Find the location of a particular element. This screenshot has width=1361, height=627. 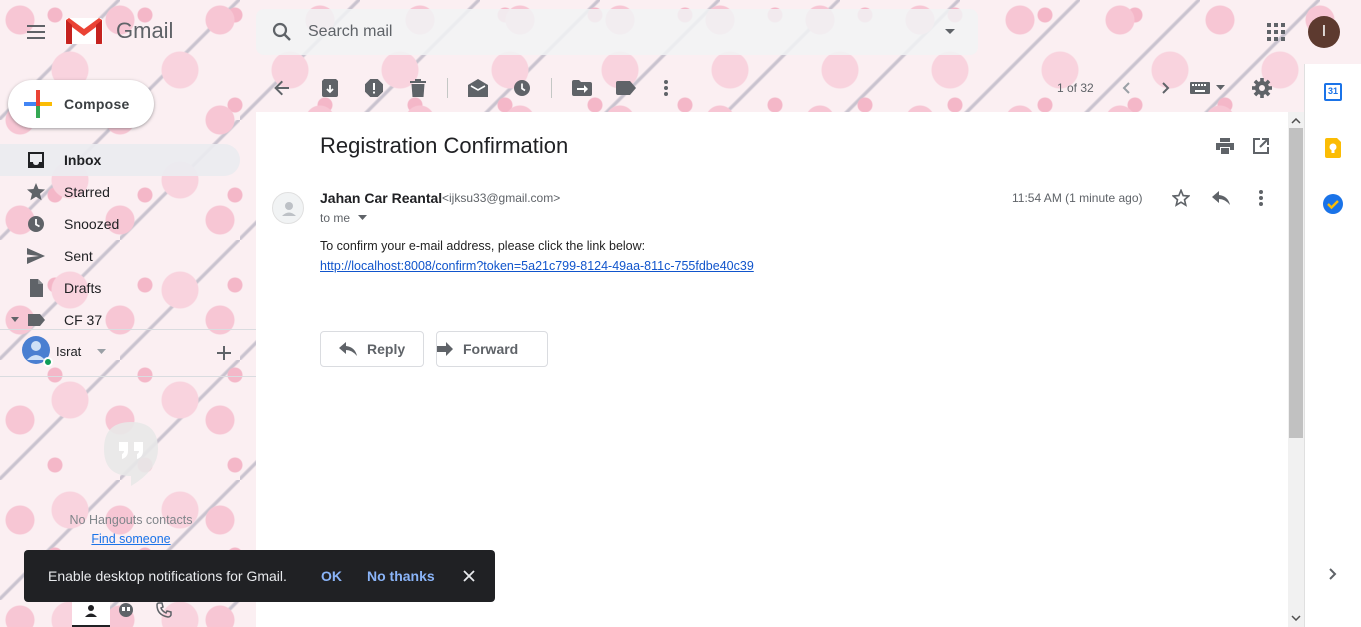

calendar-day: 31 is located at coordinates (1332, 91).